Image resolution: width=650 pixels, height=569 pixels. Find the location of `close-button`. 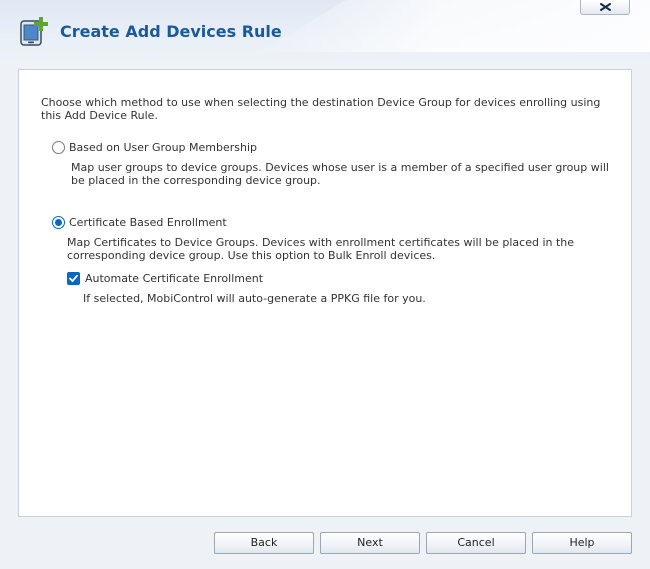

close-button is located at coordinates (605, 7).